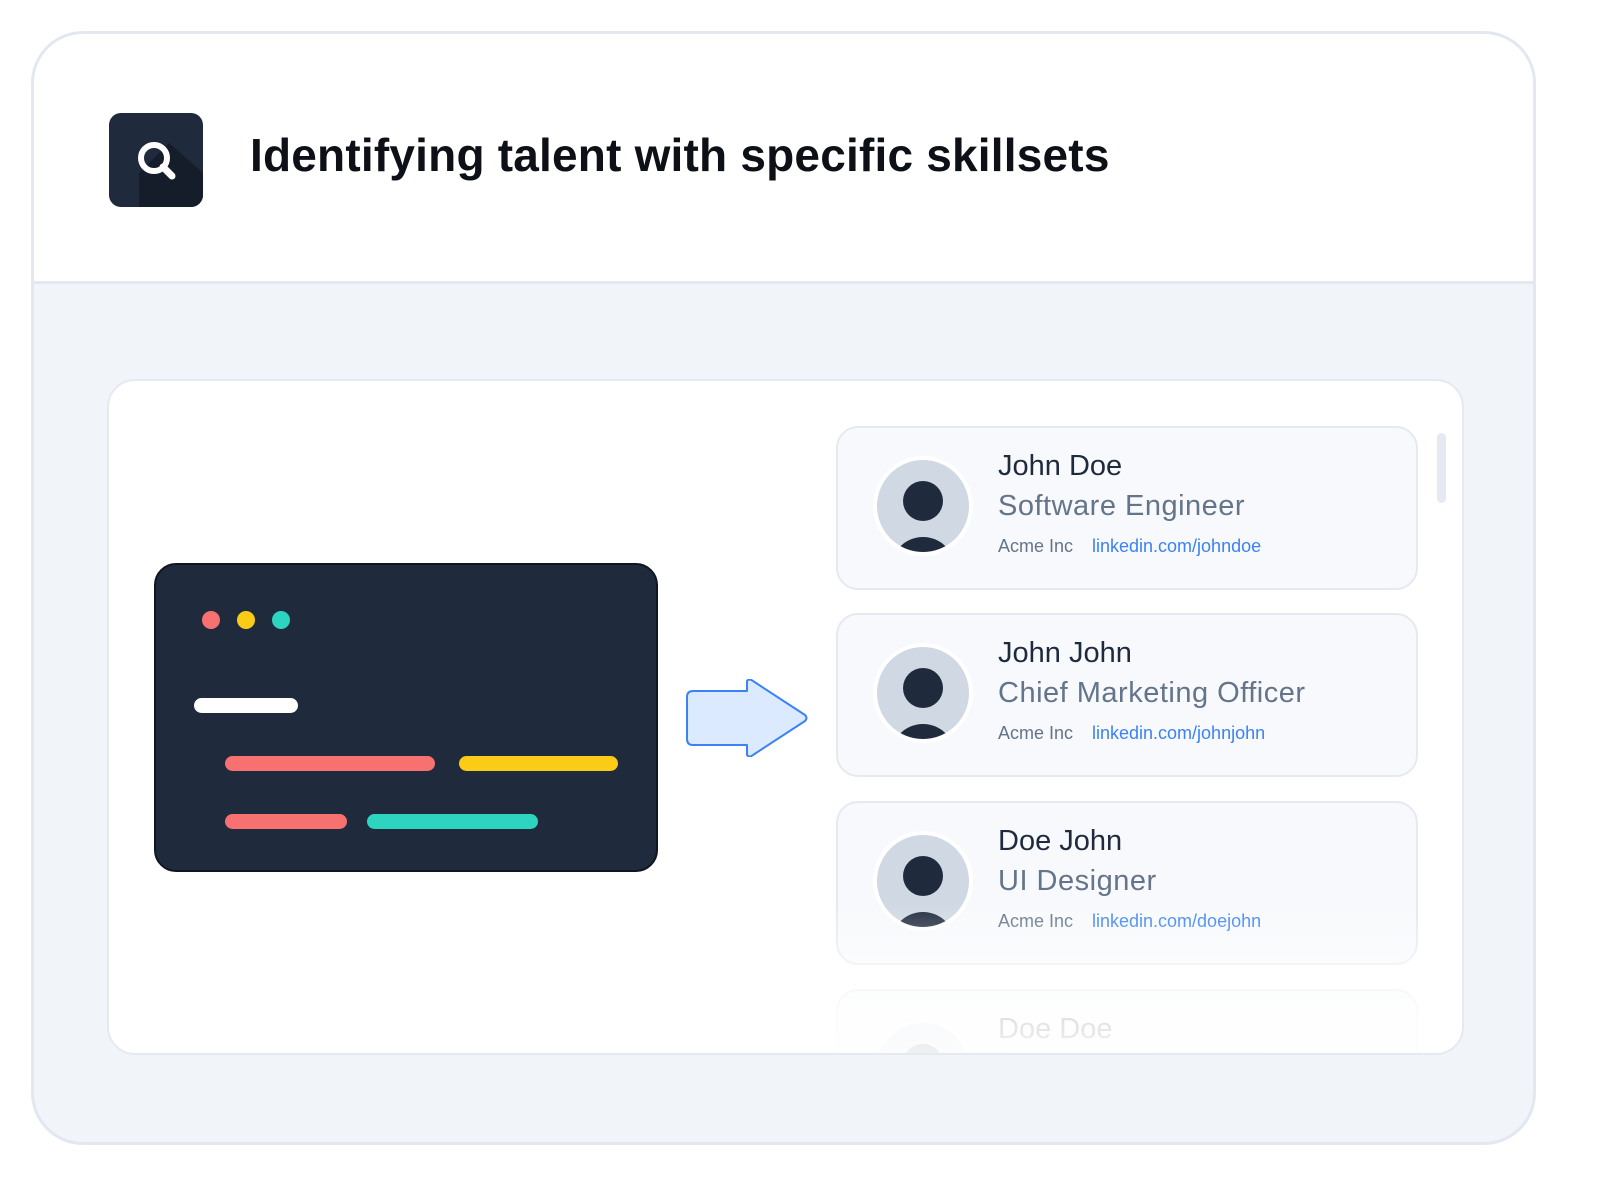 This screenshot has width=1600, height=1200. I want to click on scrollbar-thumb, so click(1441, 468).